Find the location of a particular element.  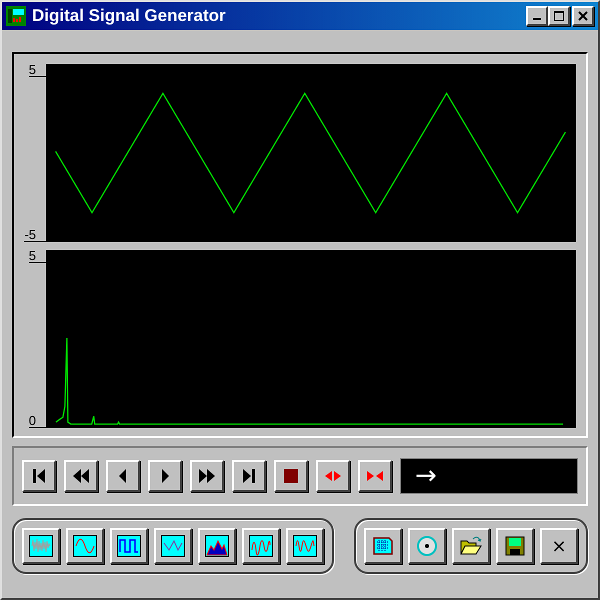

app-icon is located at coordinates (16, 16).